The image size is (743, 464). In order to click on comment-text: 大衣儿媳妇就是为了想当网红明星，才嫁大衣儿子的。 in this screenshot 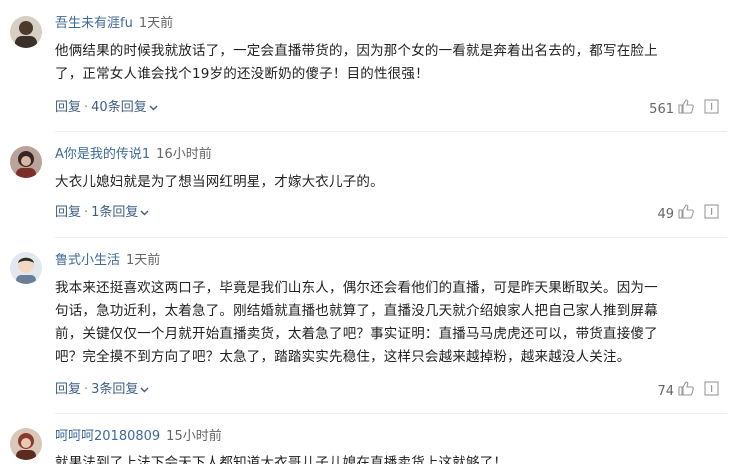, I will do `click(387, 182)`.